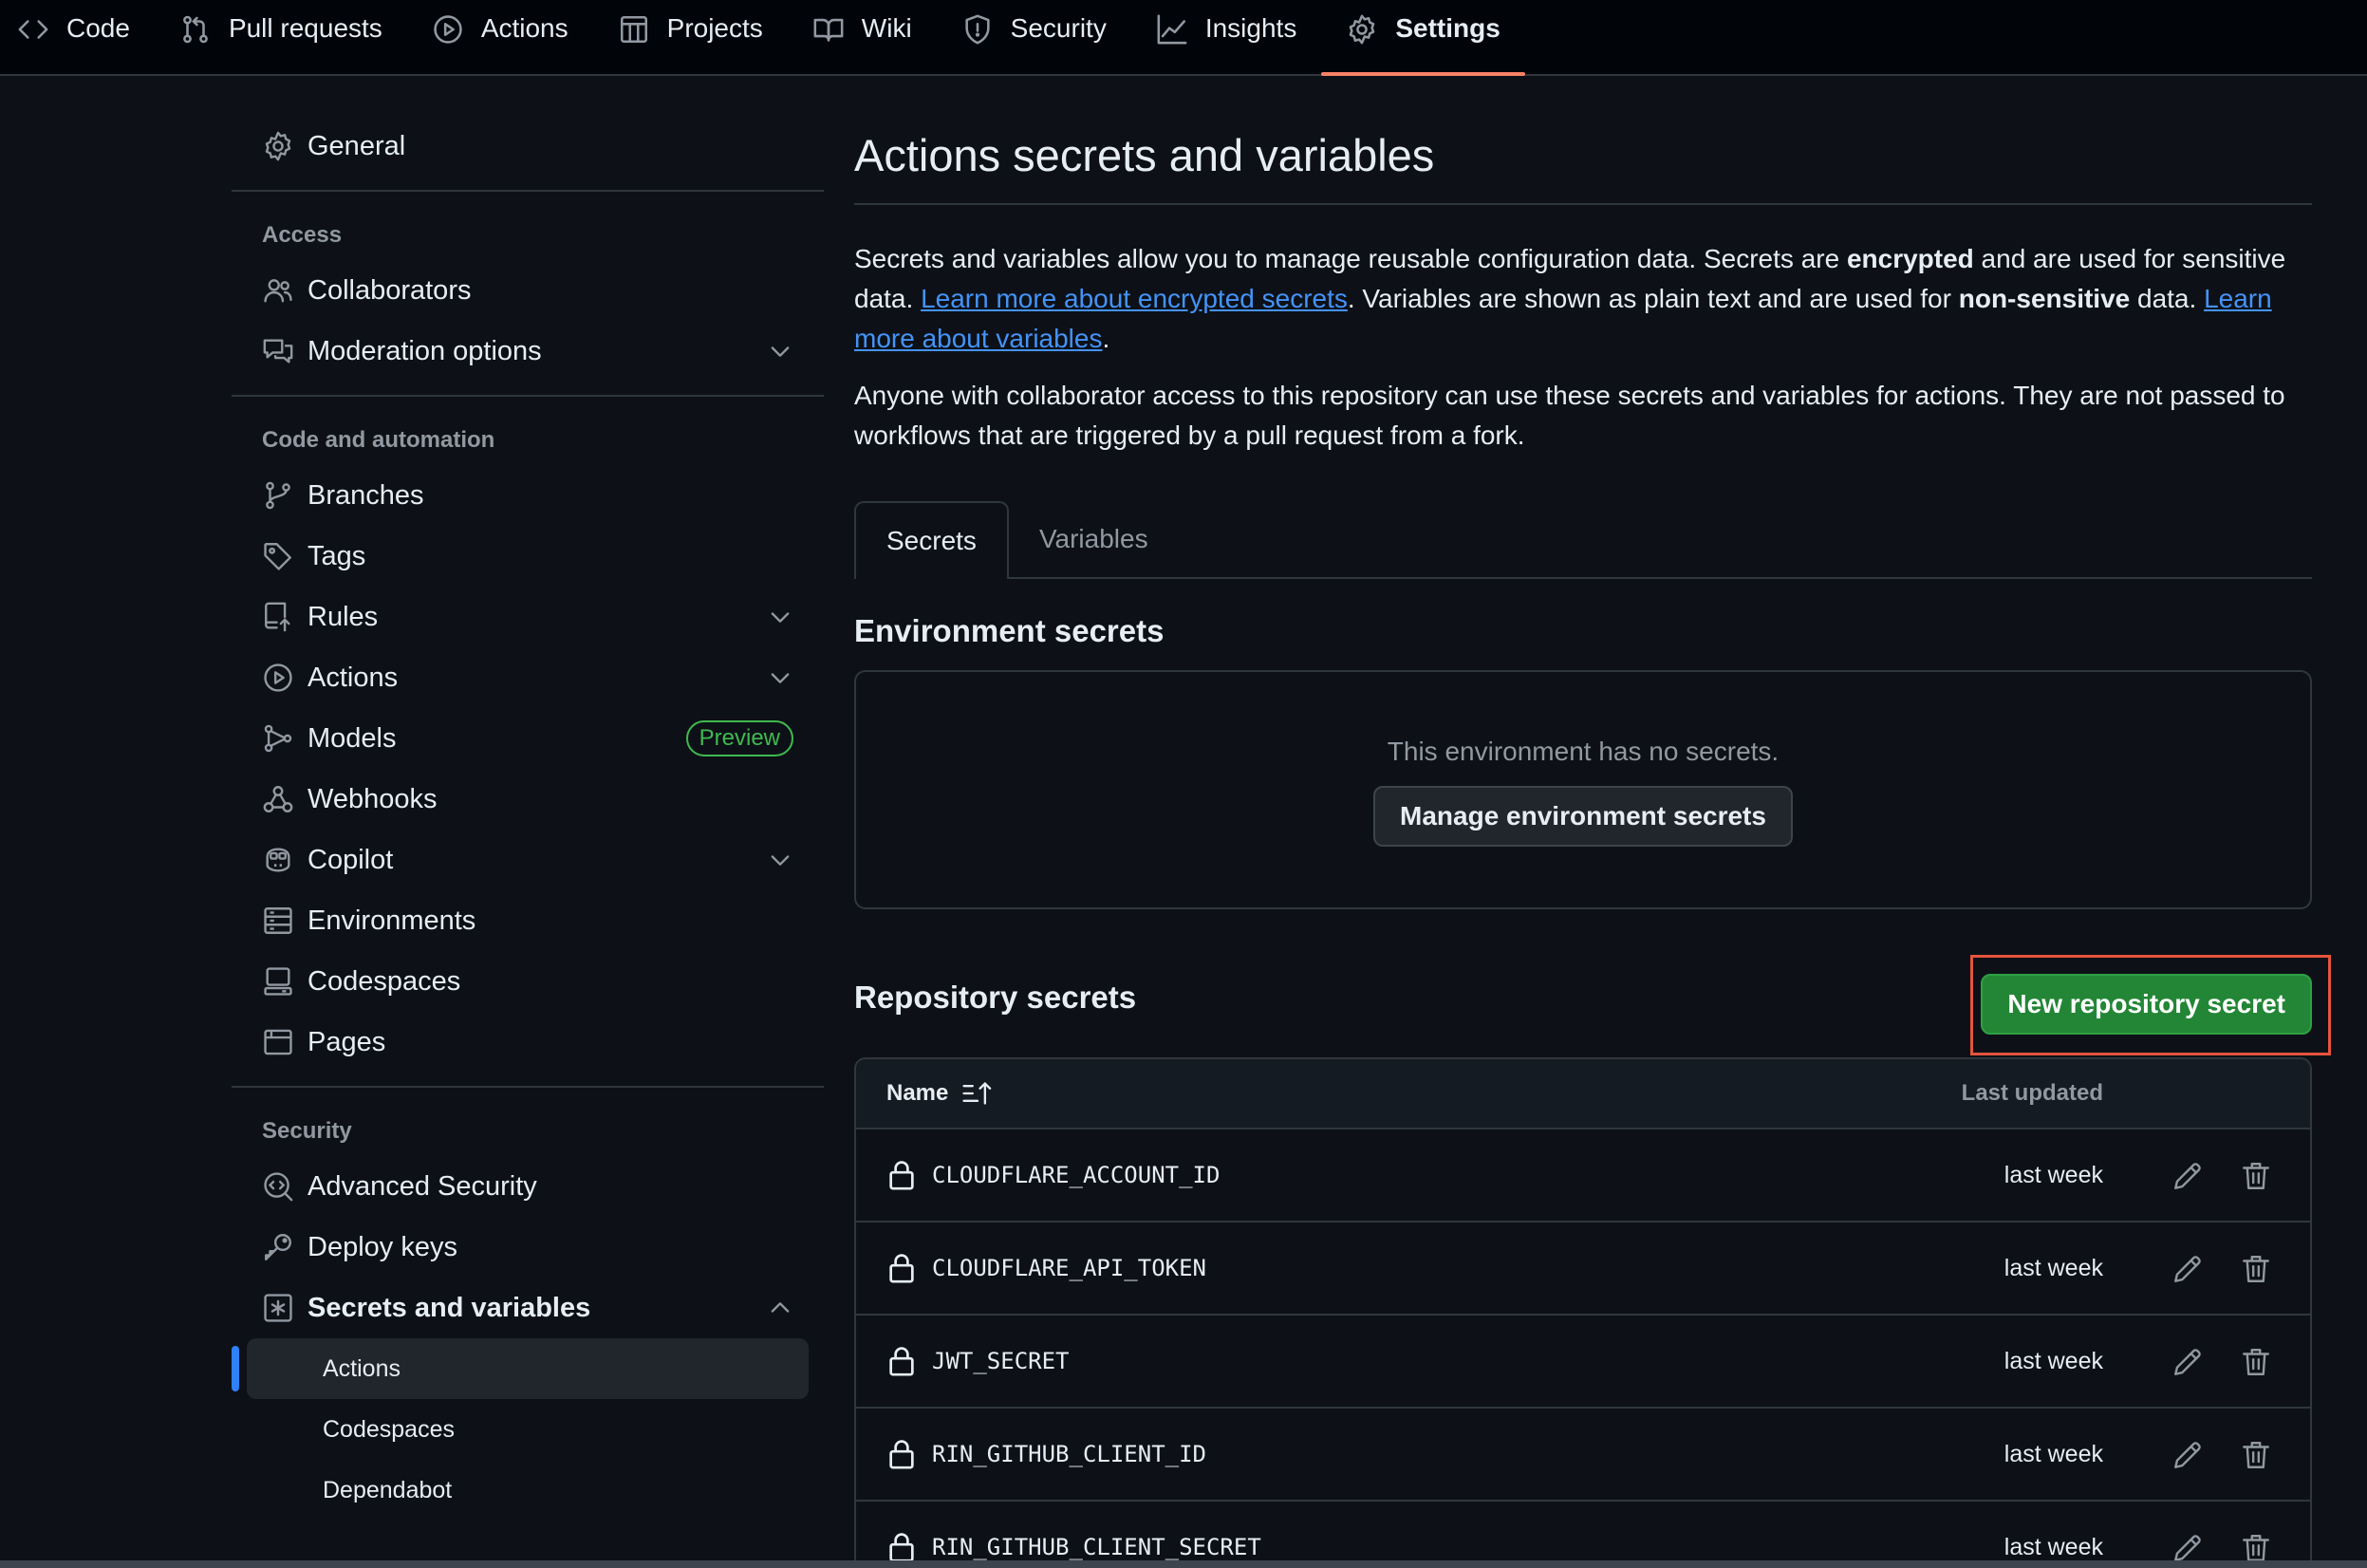  I want to click on sidebar-heading-code-automation: Code and automation, so click(378, 440).